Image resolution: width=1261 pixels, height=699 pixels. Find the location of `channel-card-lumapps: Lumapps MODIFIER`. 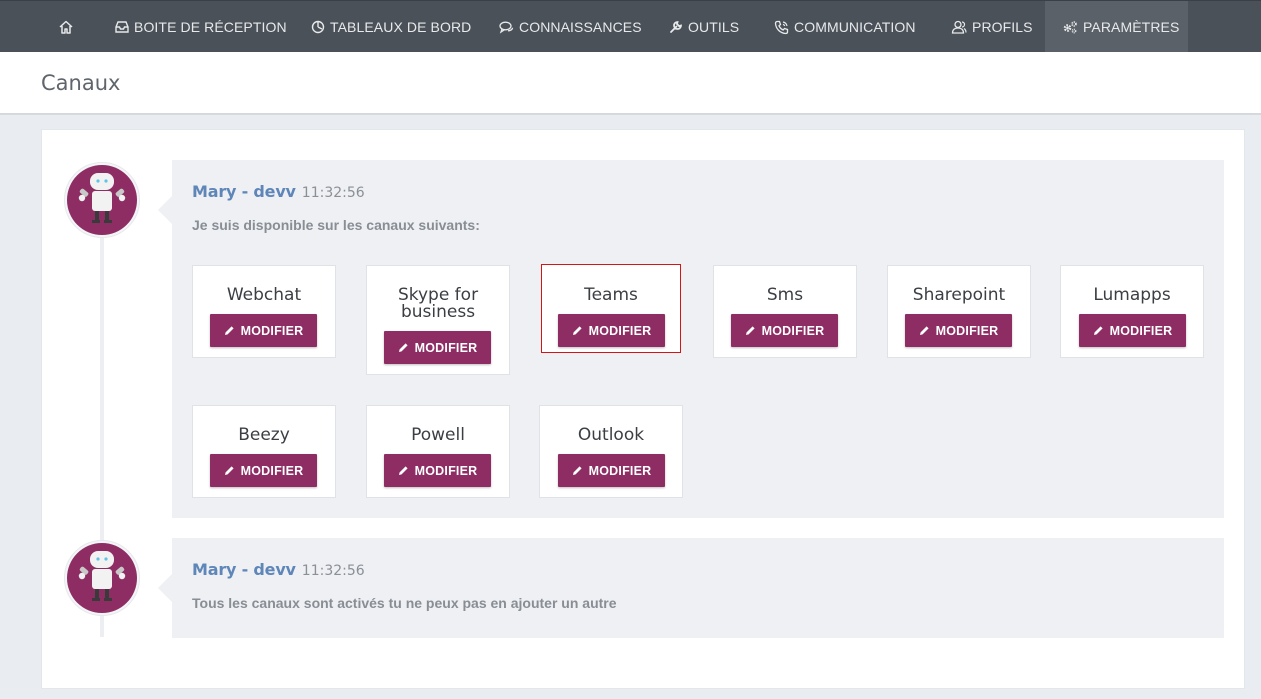

channel-card-lumapps: Lumapps MODIFIER is located at coordinates (1132, 311).